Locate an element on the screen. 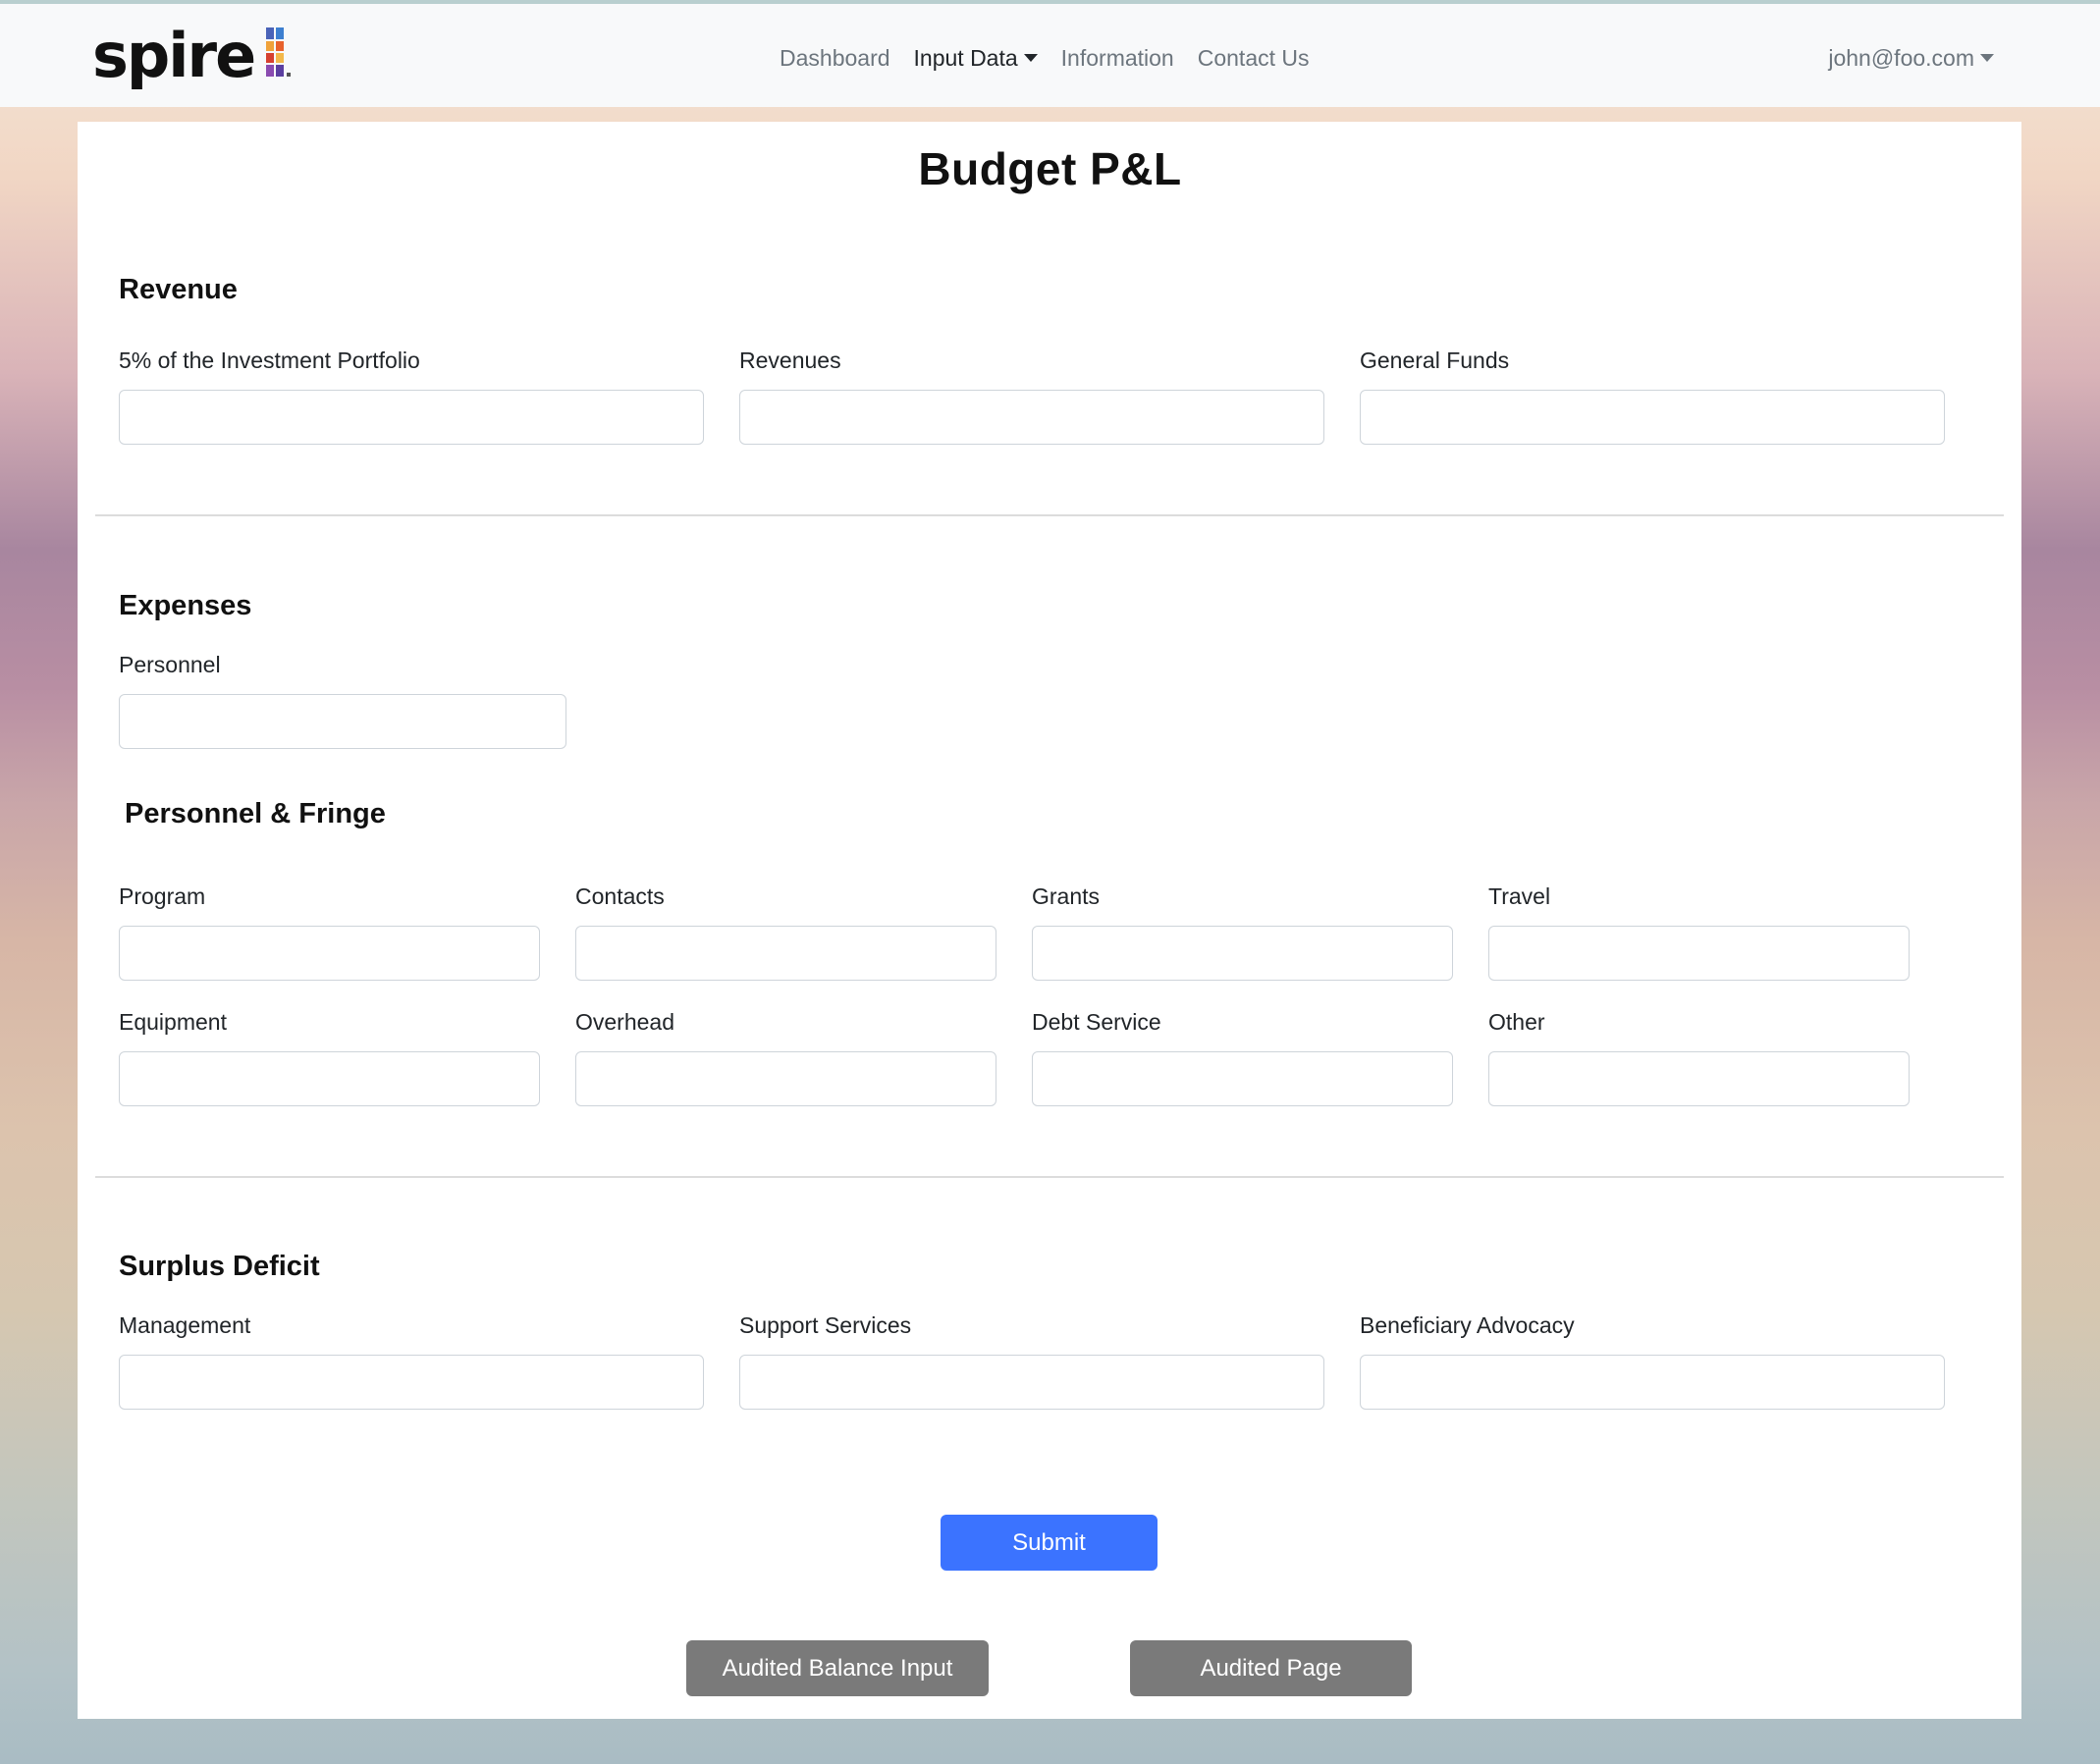  nav-dashboard: Dashboard is located at coordinates (835, 58).